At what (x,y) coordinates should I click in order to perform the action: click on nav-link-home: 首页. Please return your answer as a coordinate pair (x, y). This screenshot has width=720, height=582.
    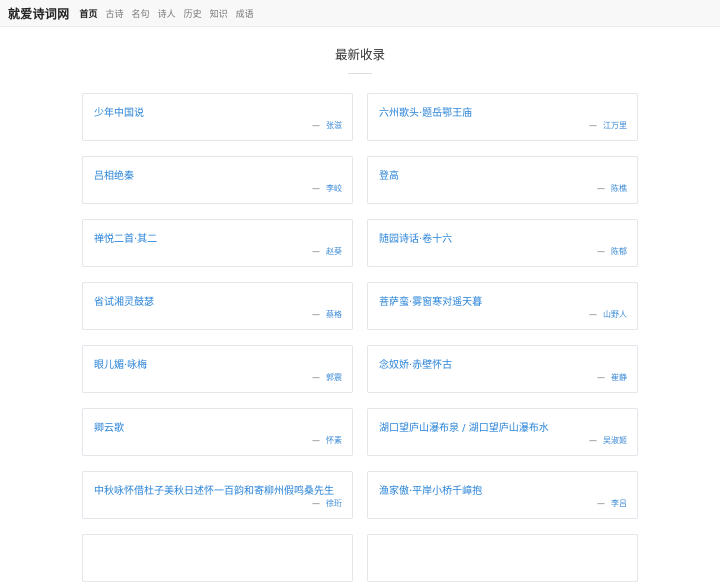
    Looking at the image, I should click on (89, 13).